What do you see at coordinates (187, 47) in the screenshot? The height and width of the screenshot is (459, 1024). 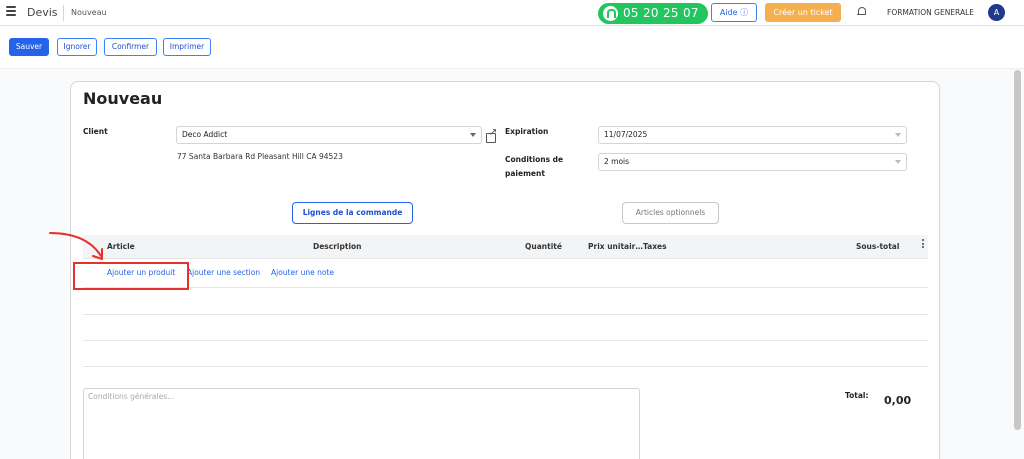 I see `print-button: Imprimer` at bounding box center [187, 47].